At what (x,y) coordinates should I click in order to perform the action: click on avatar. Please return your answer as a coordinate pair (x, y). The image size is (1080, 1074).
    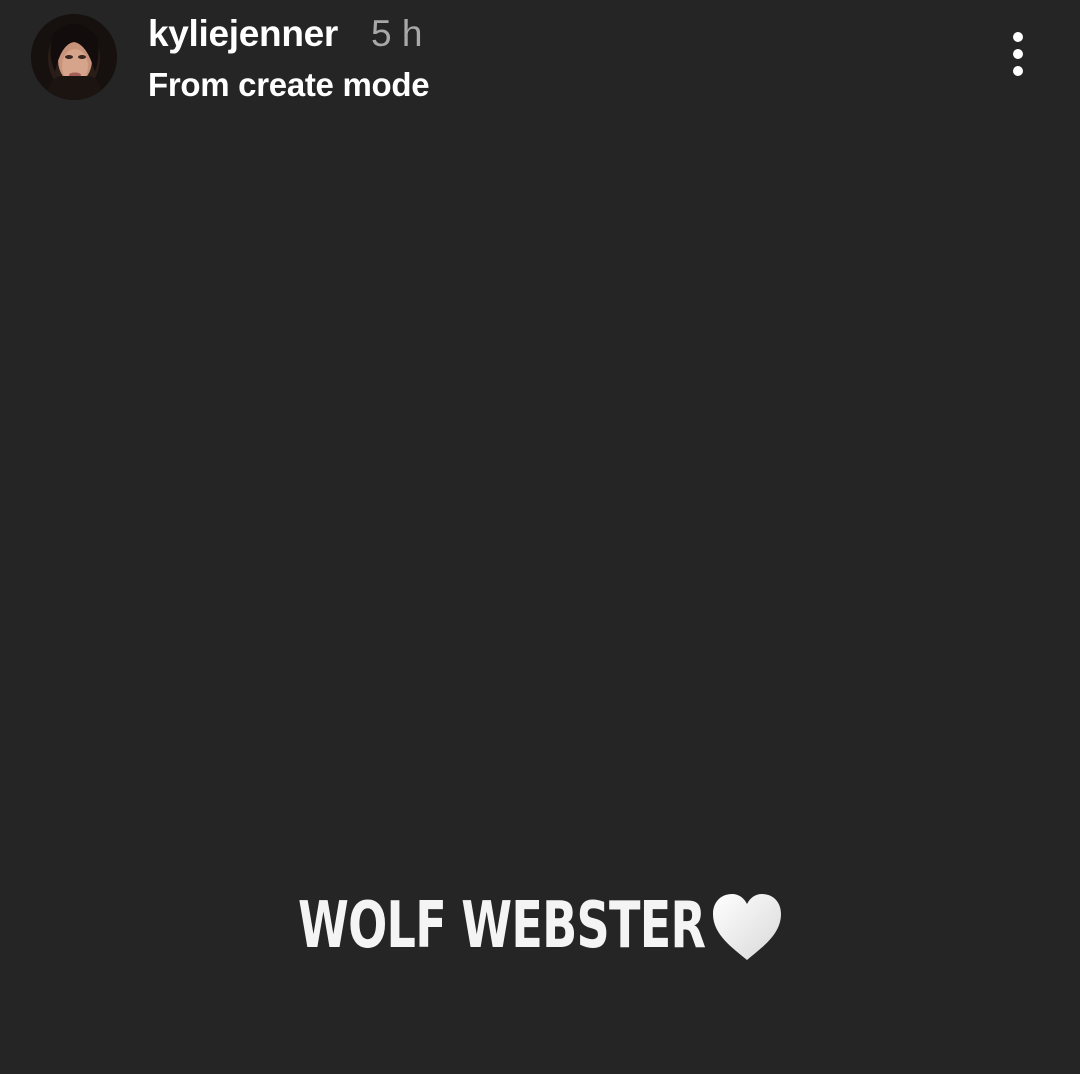
    Looking at the image, I should click on (74, 57).